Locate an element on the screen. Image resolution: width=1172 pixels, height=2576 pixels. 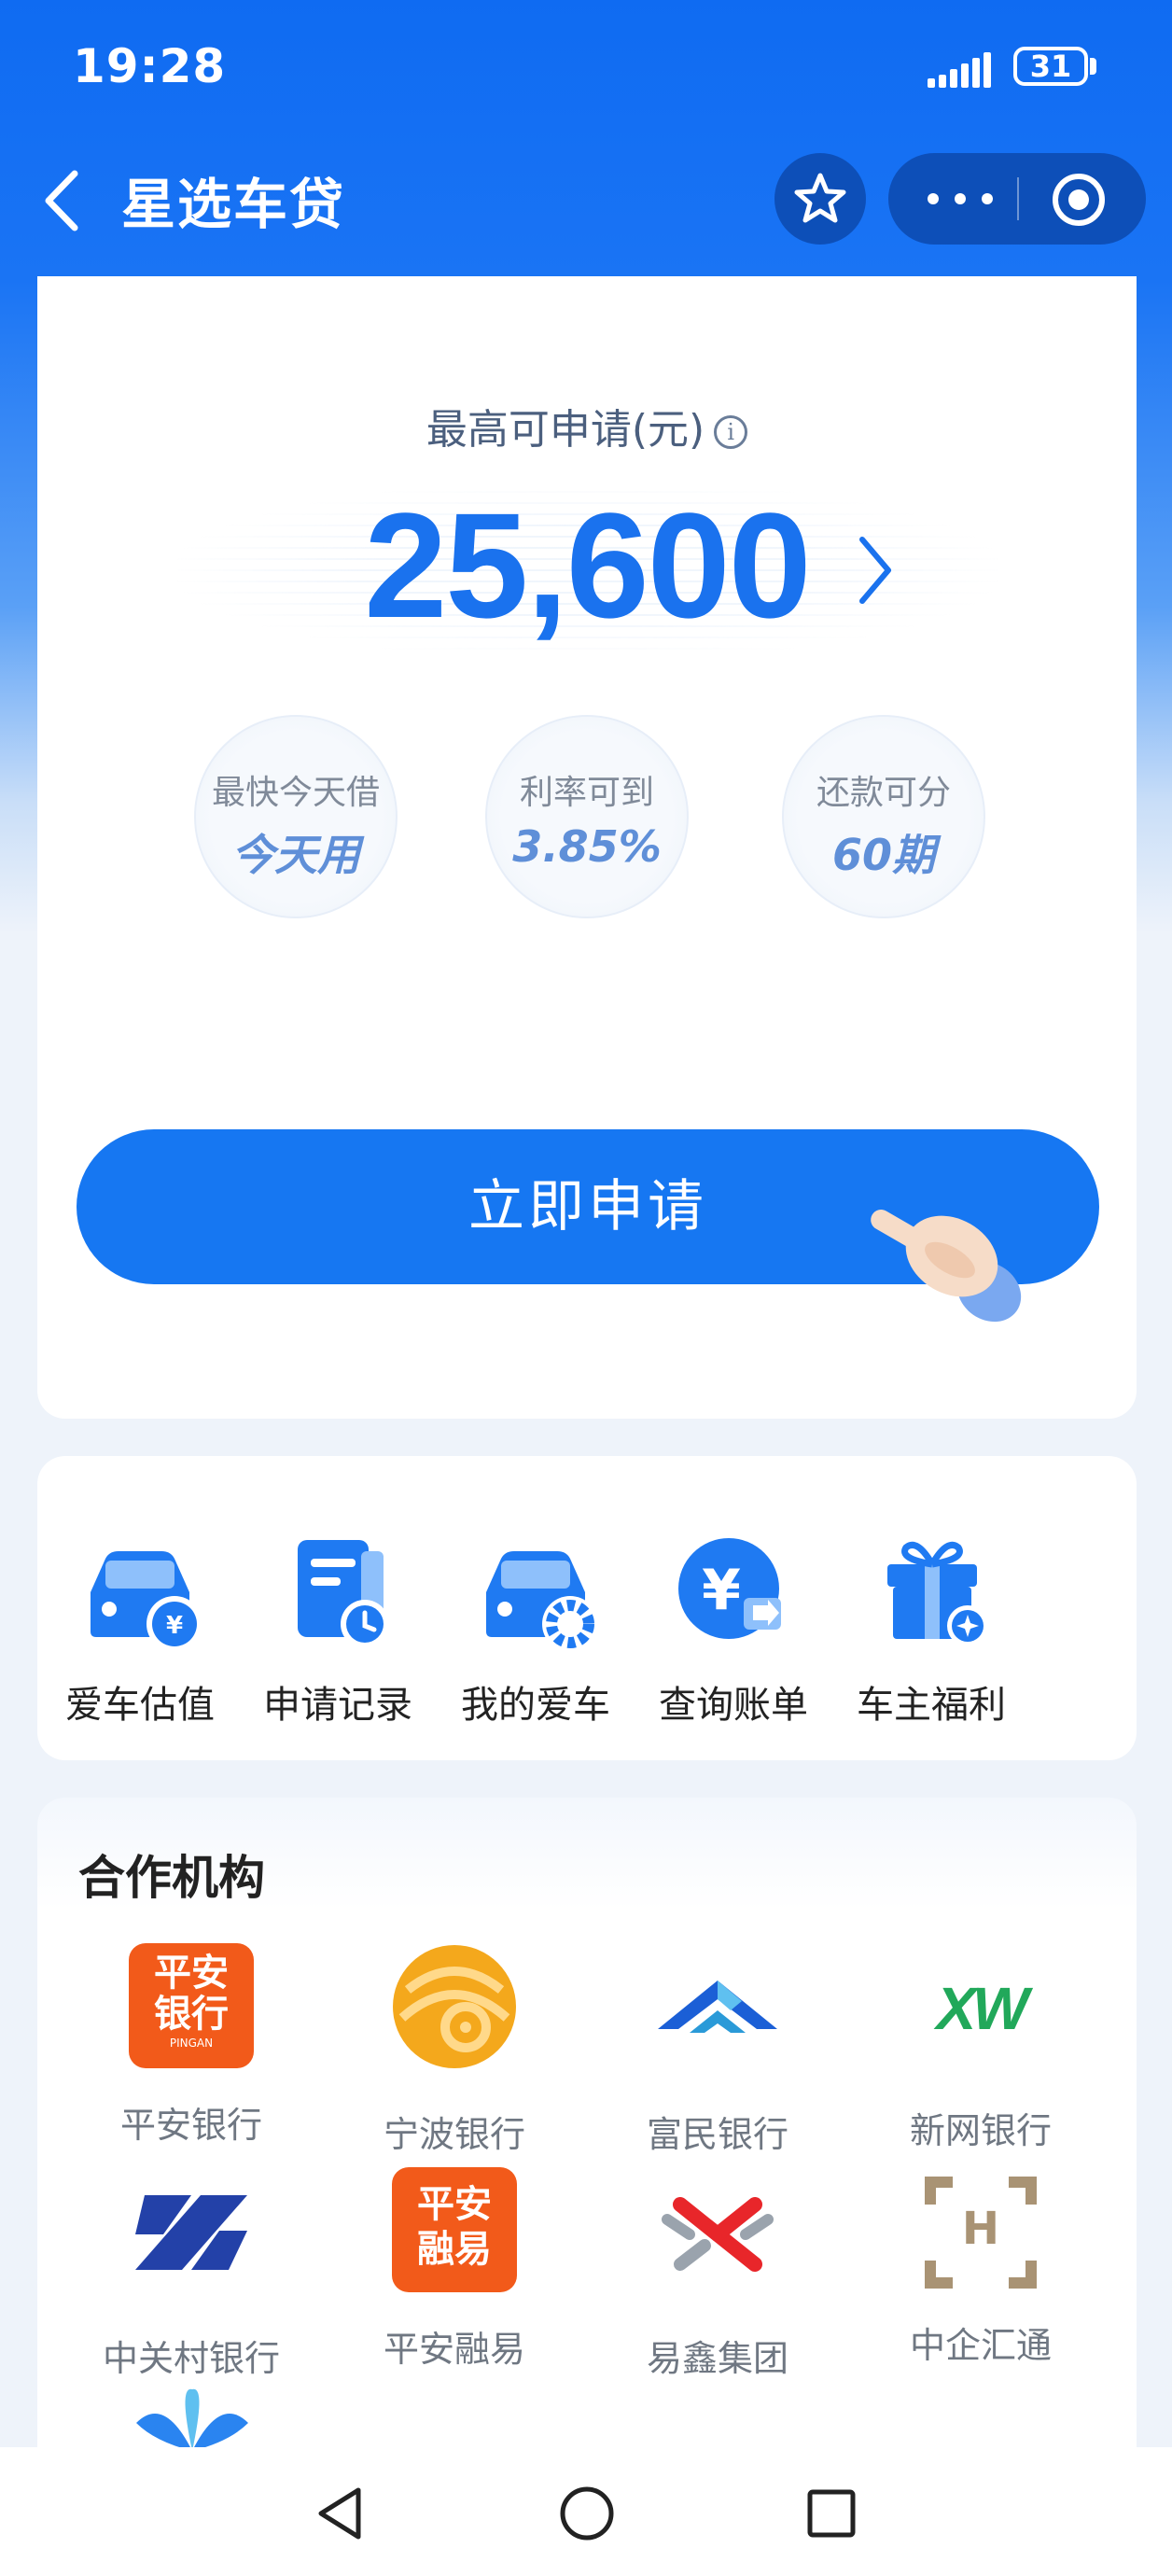
feature-rate: 利率可到 3.85% is located at coordinates (587, 816).